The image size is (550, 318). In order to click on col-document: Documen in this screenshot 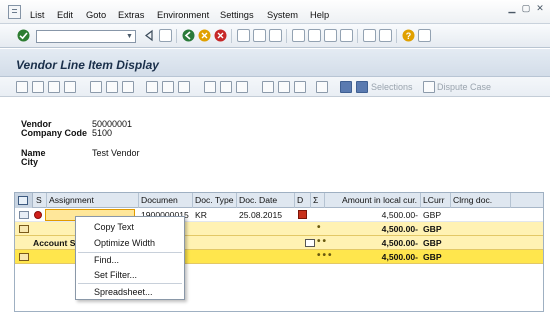, I will do `click(166, 200)`.